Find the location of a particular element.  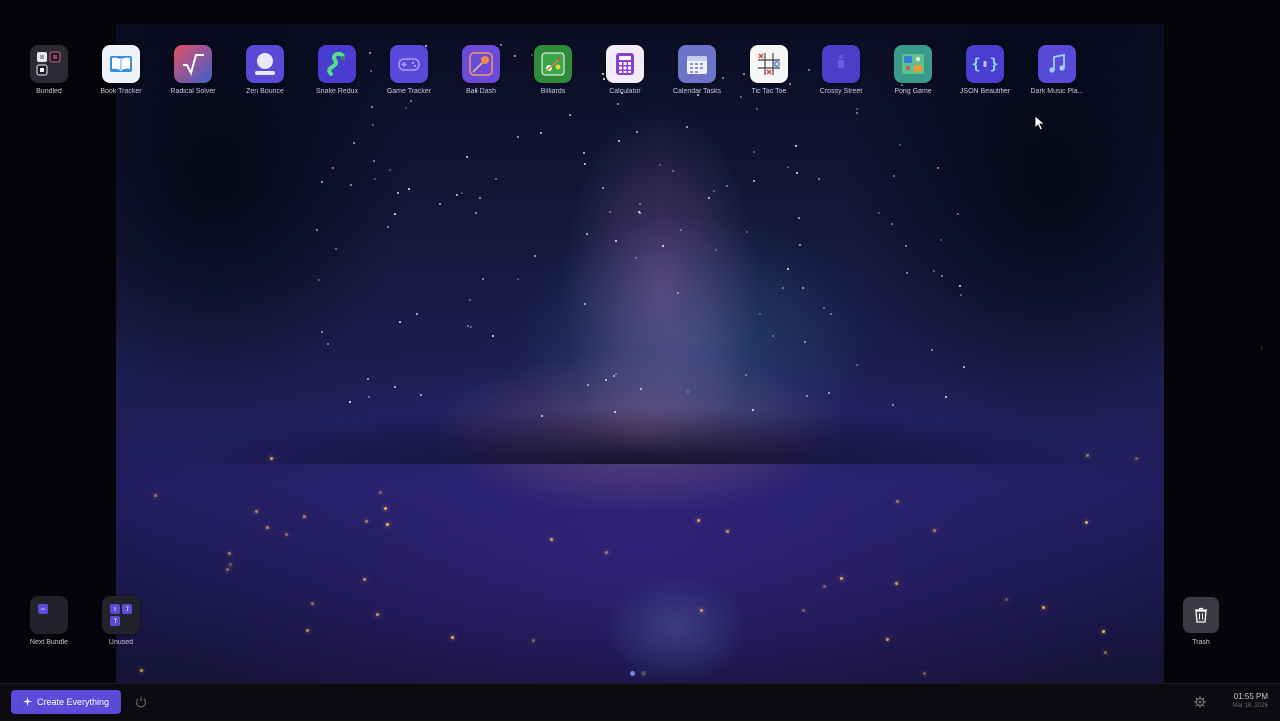

app-label: Zen Bounce is located at coordinates (265, 91).